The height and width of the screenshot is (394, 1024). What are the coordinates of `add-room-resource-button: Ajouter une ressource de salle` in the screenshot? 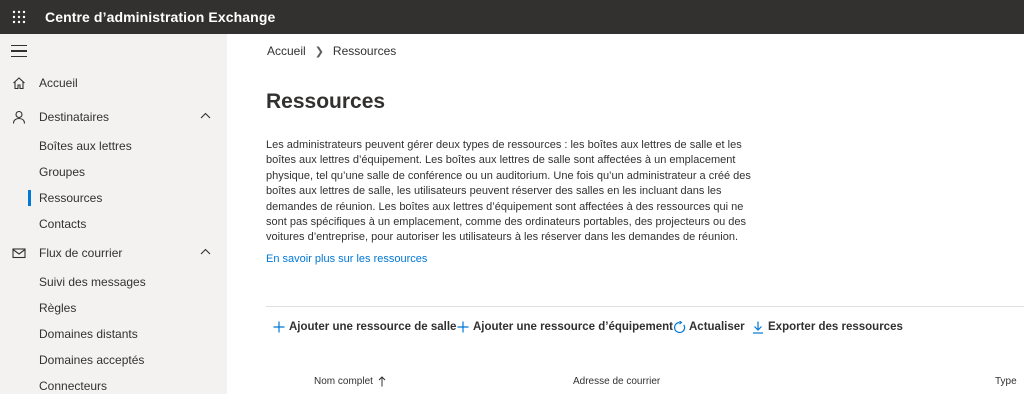 It's located at (364, 327).